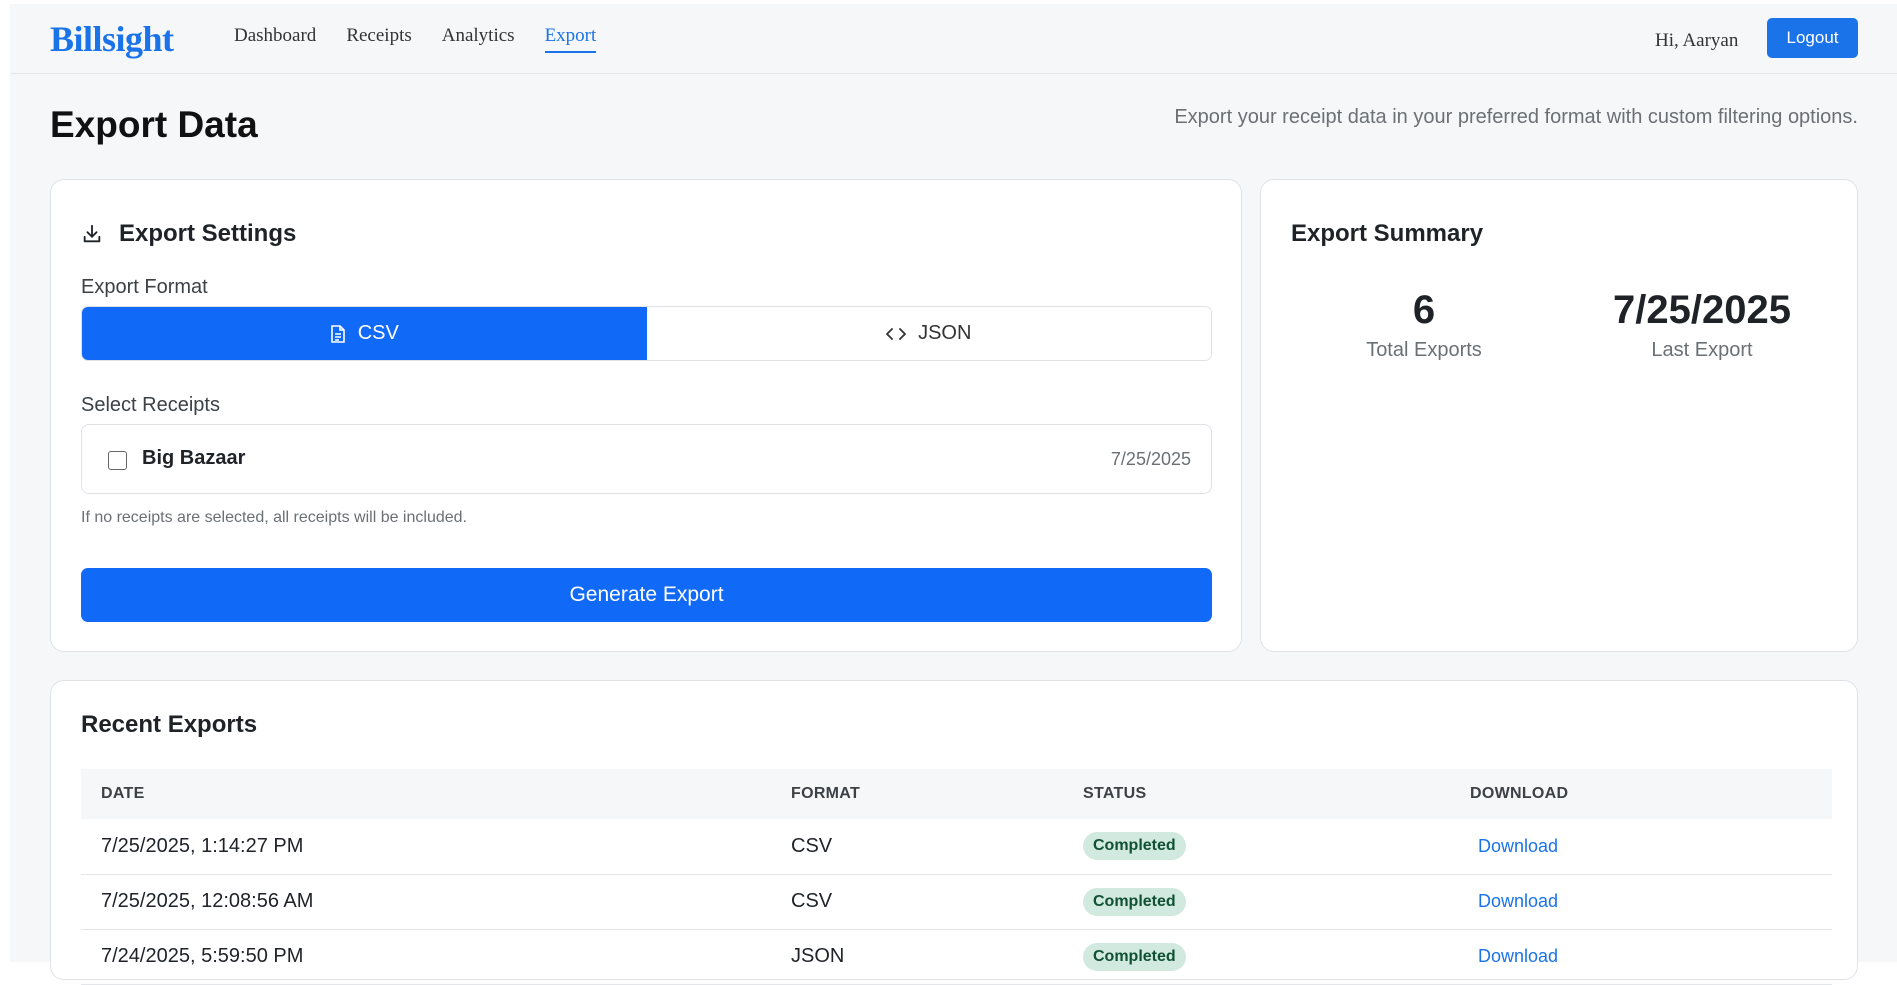 Image resolution: width=1897 pixels, height=985 pixels. Describe the element at coordinates (945, 333) in the screenshot. I see `format-json-label: JSON` at that location.